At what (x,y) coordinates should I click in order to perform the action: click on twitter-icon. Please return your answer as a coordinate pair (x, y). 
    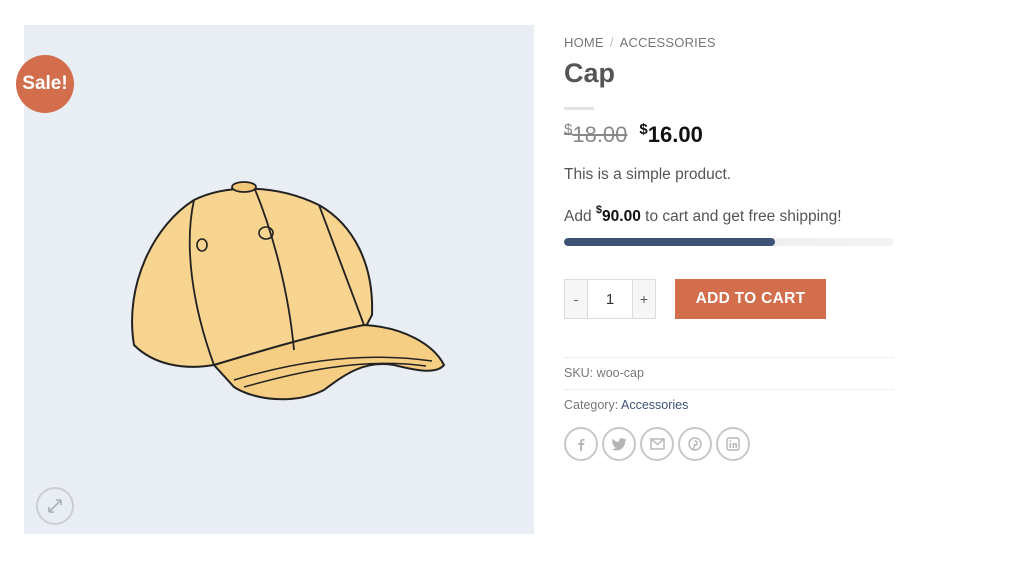
    Looking at the image, I should click on (619, 444).